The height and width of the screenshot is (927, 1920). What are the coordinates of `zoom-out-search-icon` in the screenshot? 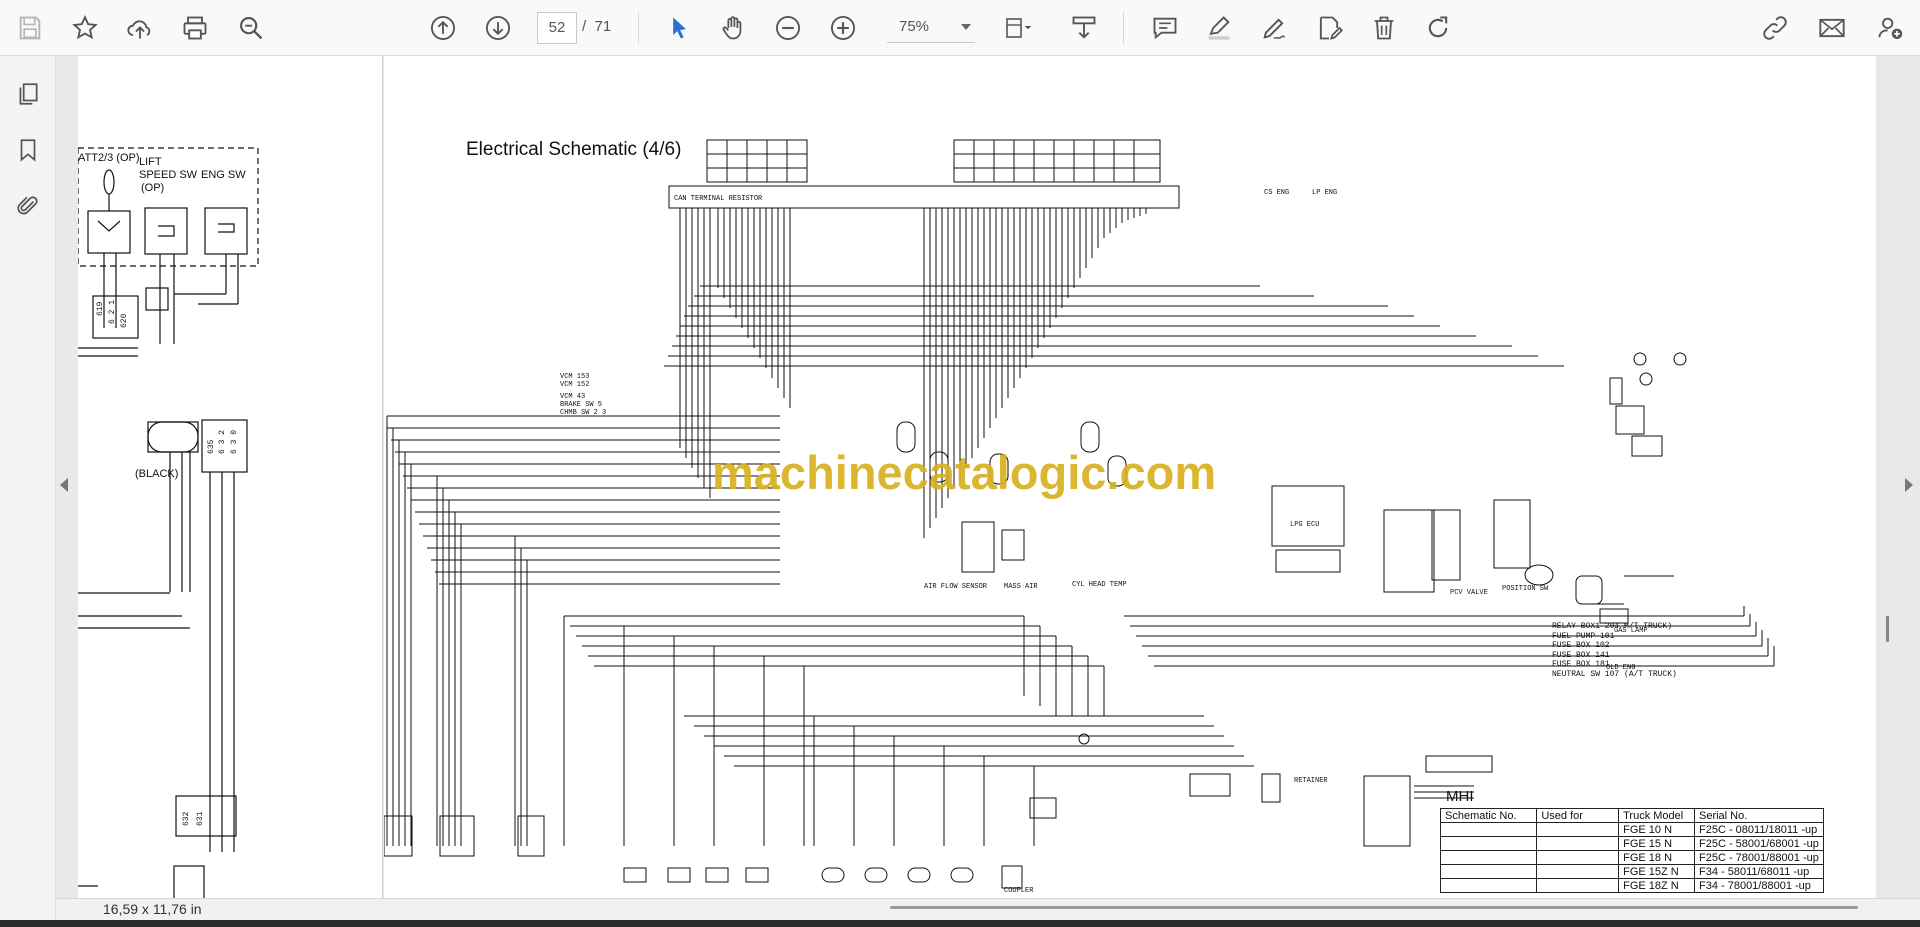 It's located at (251, 28).